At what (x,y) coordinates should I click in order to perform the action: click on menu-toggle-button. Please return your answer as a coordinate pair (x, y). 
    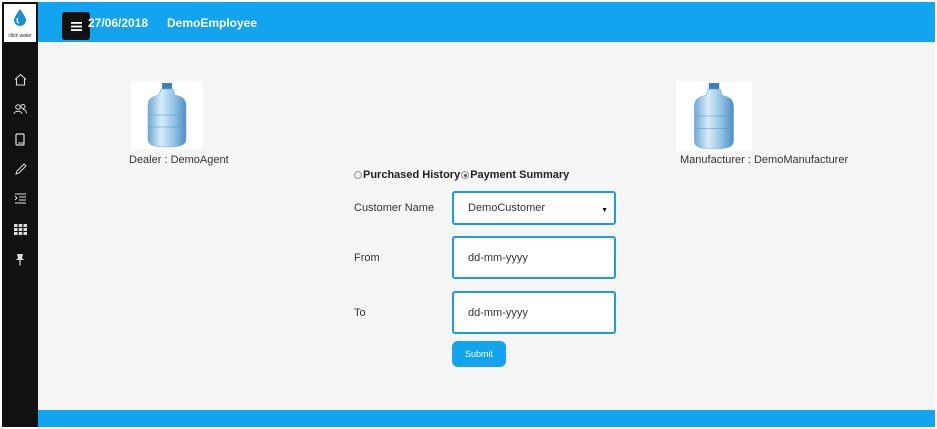
    Looking at the image, I should click on (76, 26).